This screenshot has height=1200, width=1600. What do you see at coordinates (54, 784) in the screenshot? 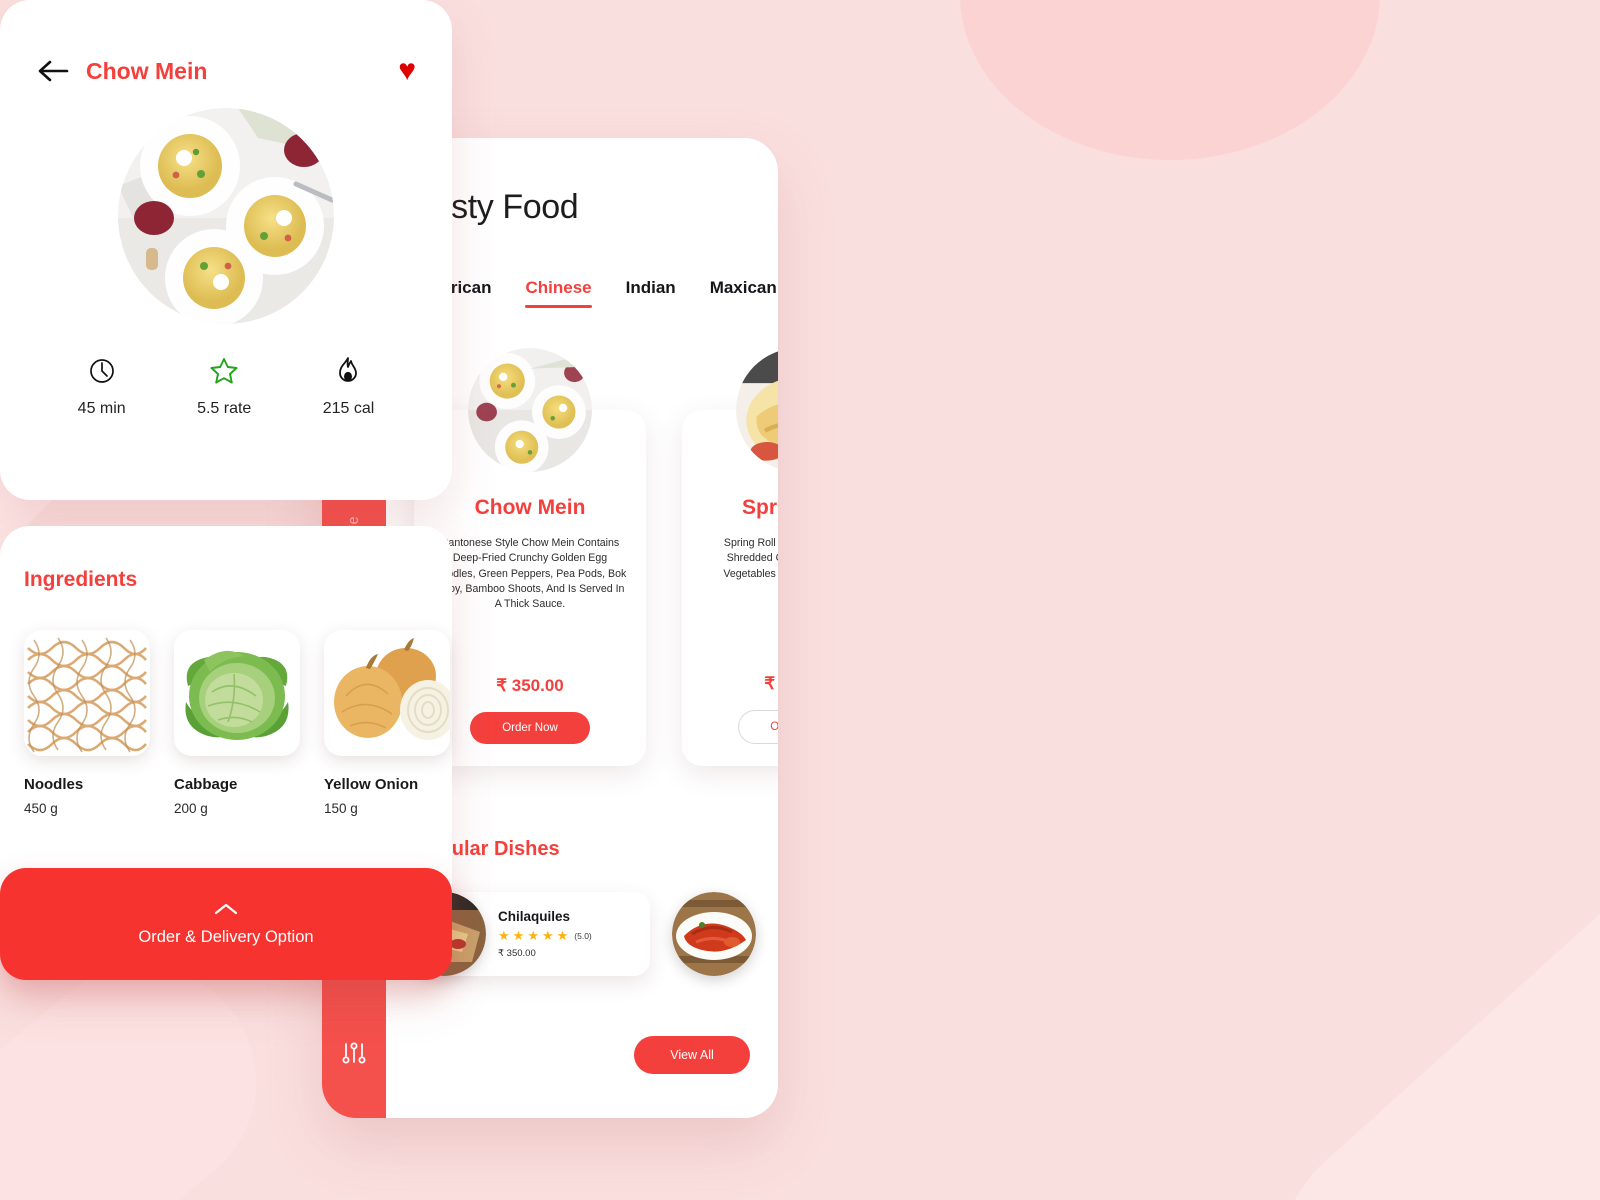
I see `ingredient-name: Noodles` at bounding box center [54, 784].